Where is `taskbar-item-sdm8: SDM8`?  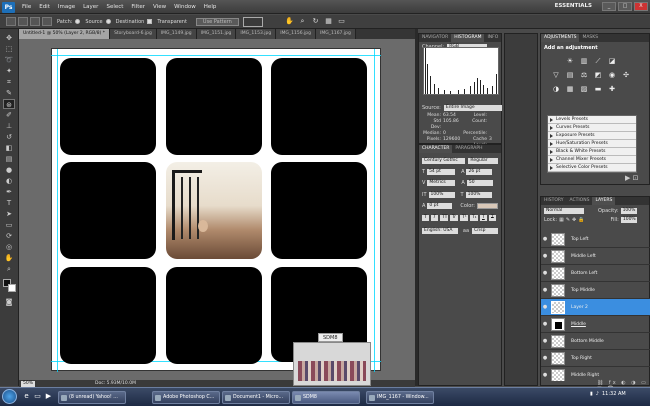
taskbar-item-sdm8: SDM8 is located at coordinates (326, 397).